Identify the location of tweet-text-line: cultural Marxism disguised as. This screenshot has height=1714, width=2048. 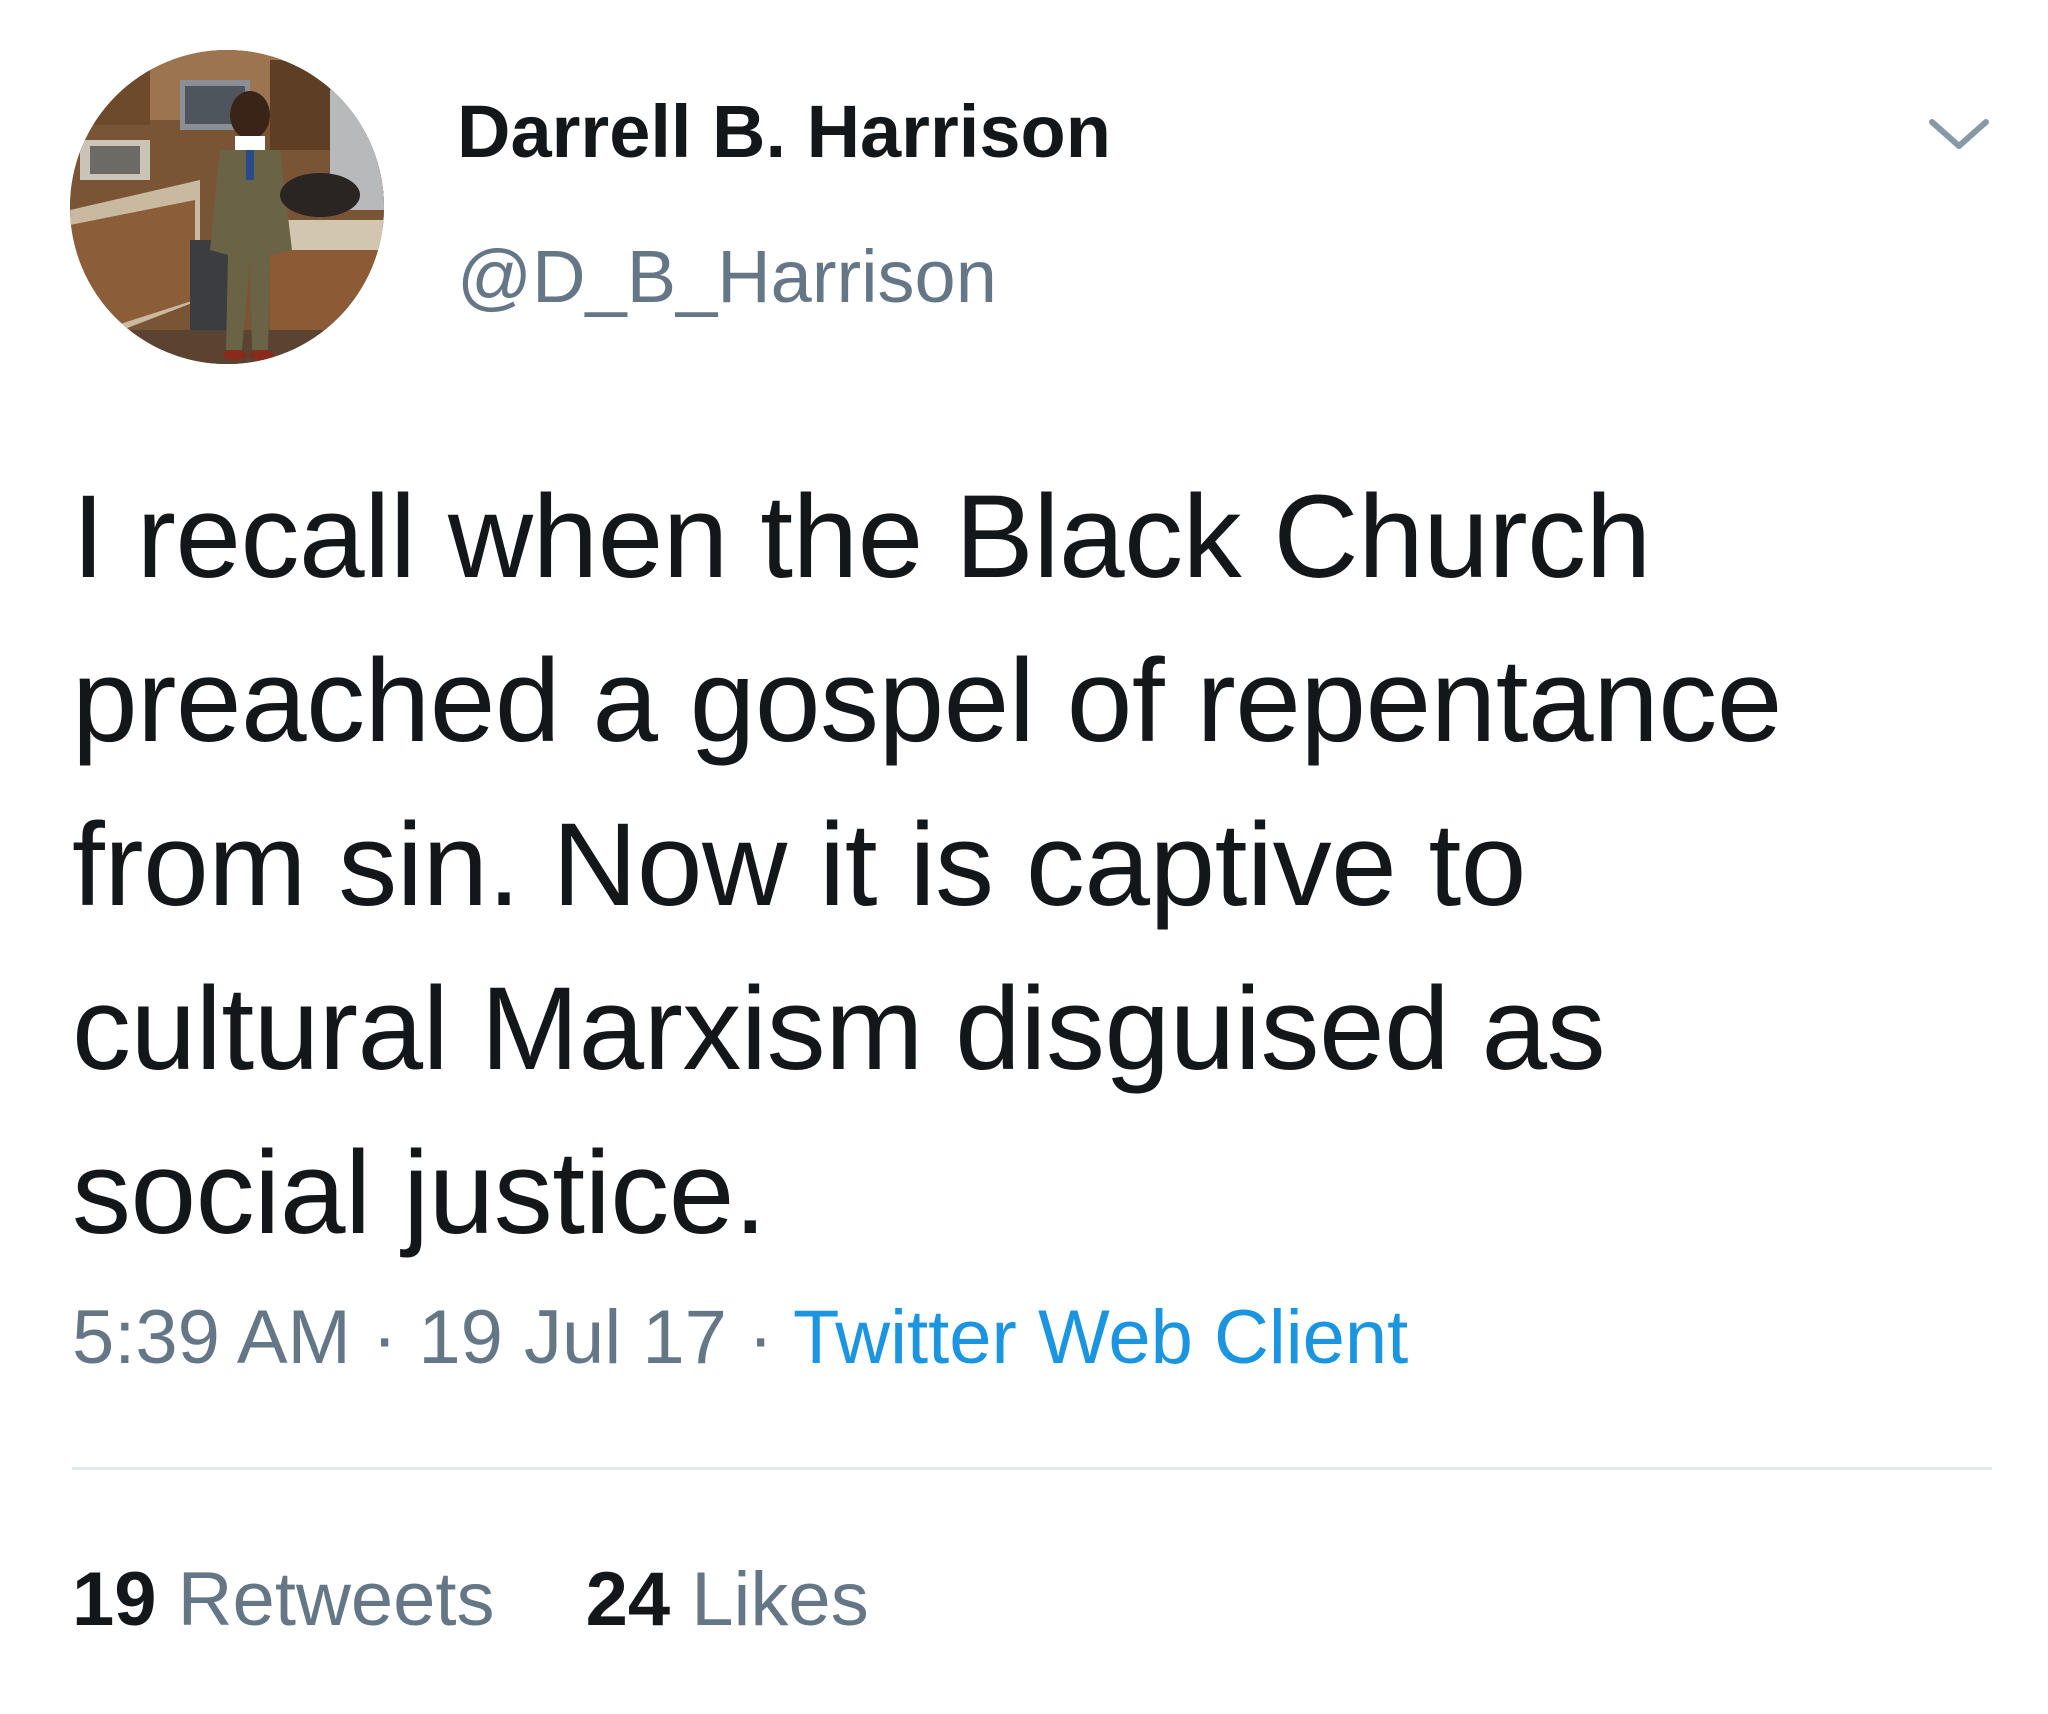
(839, 1029).